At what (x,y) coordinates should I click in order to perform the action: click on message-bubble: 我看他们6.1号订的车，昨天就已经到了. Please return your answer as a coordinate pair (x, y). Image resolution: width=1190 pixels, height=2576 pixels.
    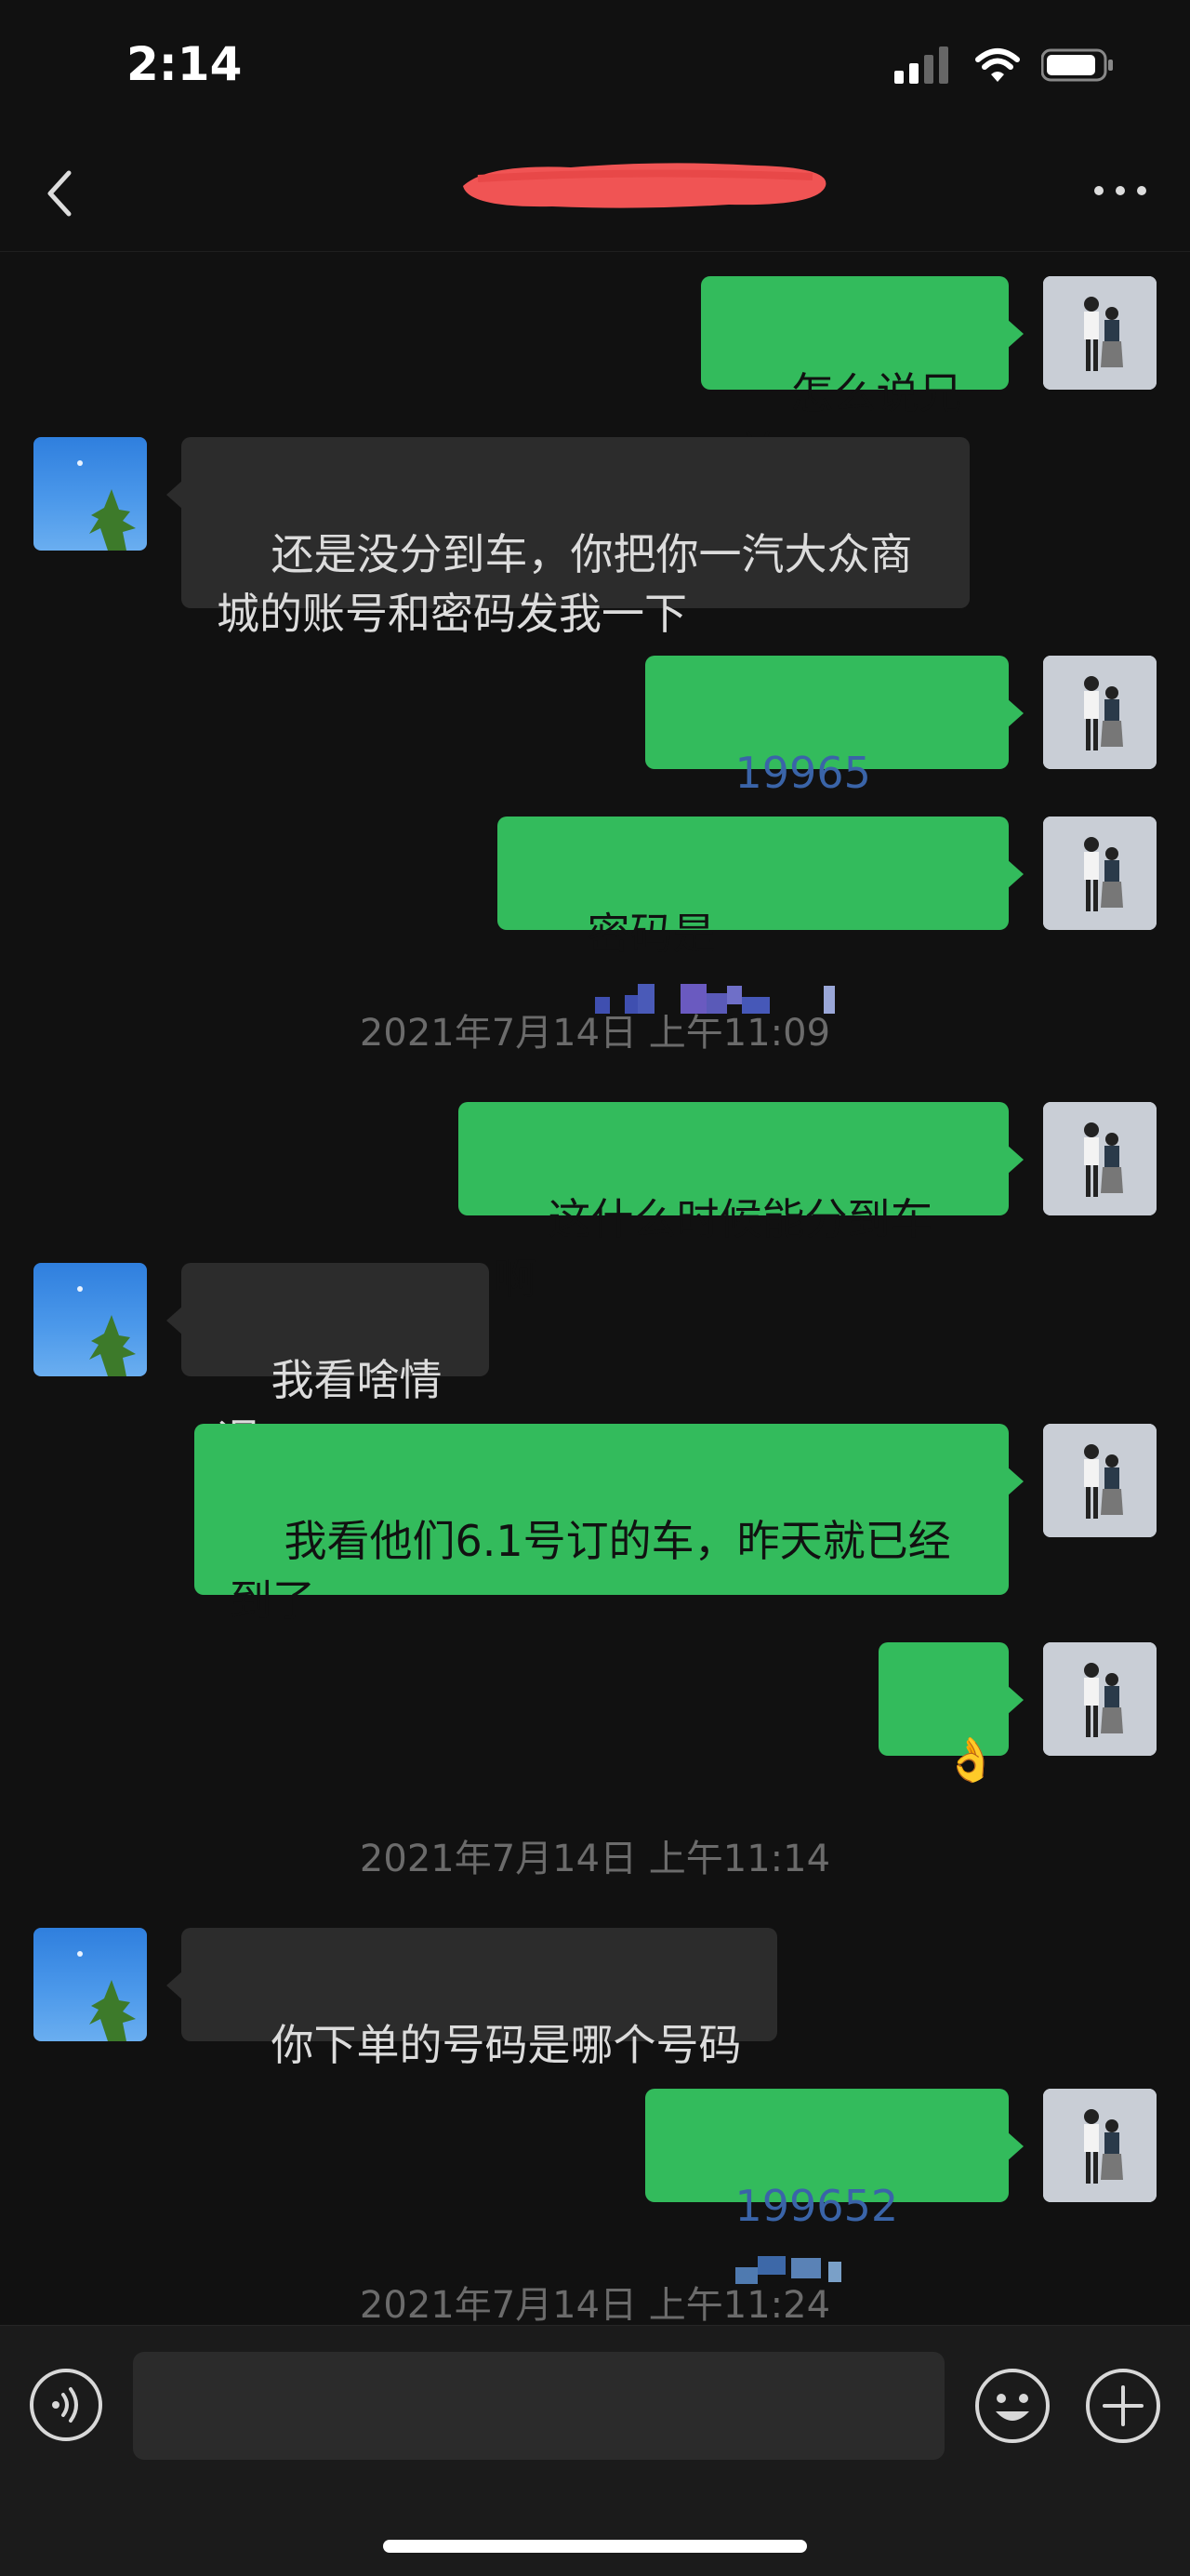
    Looking at the image, I should click on (609, 1525).